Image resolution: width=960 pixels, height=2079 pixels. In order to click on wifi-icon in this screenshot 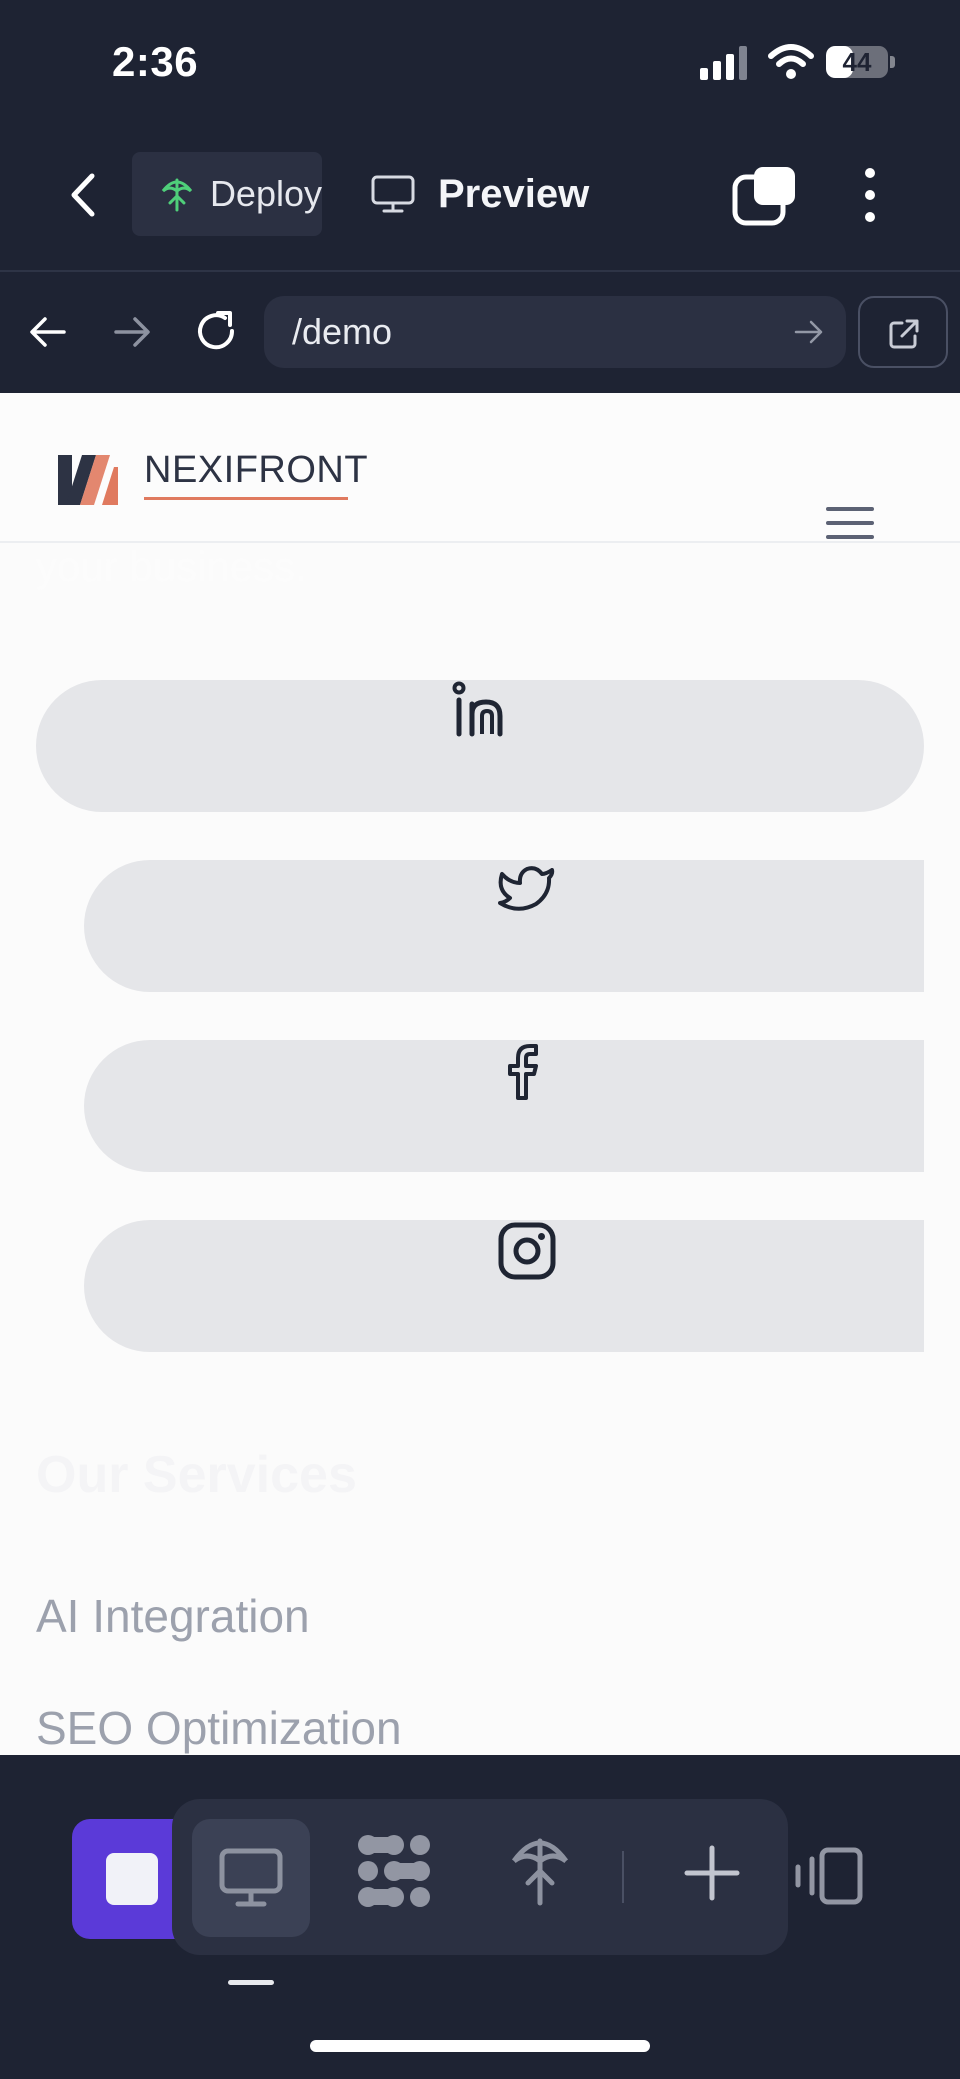, I will do `click(791, 61)`.